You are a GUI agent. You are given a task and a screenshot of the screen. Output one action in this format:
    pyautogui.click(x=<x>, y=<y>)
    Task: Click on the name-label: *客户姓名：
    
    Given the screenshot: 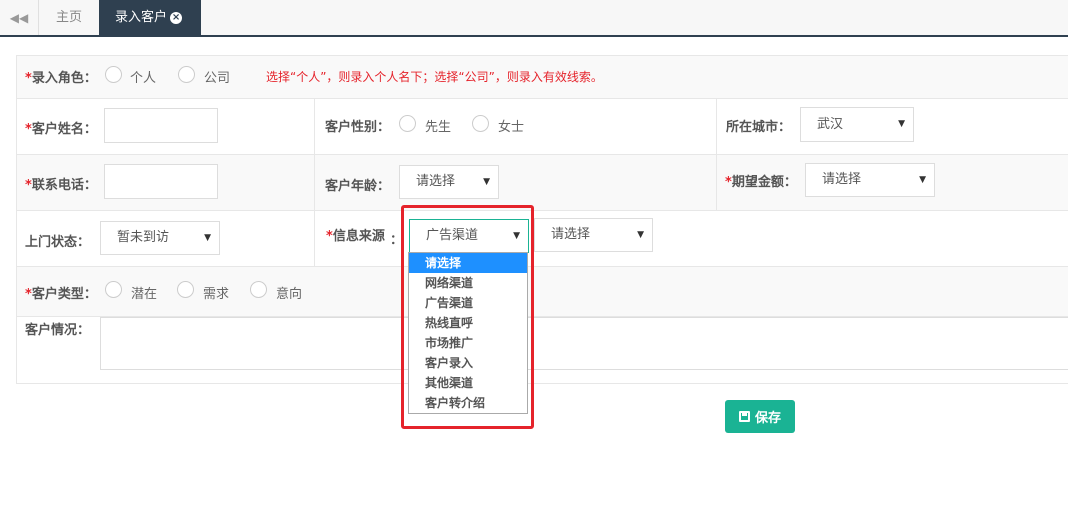 What is the action you would take?
    pyautogui.click(x=61, y=129)
    